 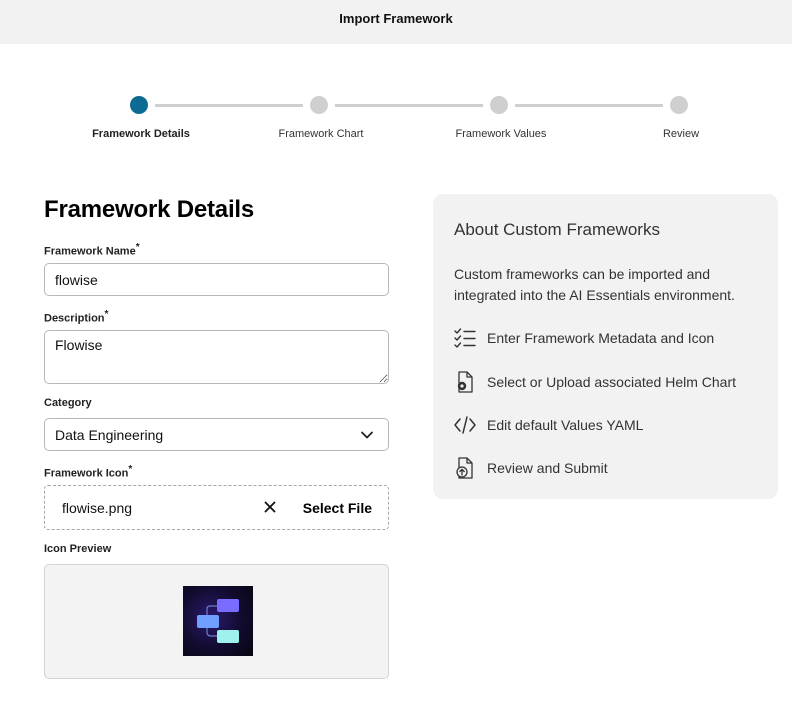 I want to click on form-heading: Framework Details, so click(x=149, y=209).